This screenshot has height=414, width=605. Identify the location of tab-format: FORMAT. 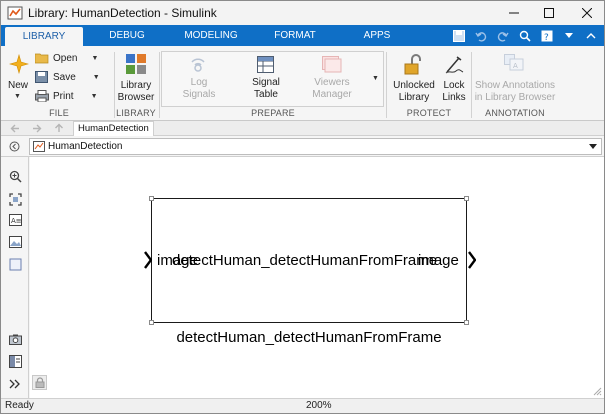
(295, 35).